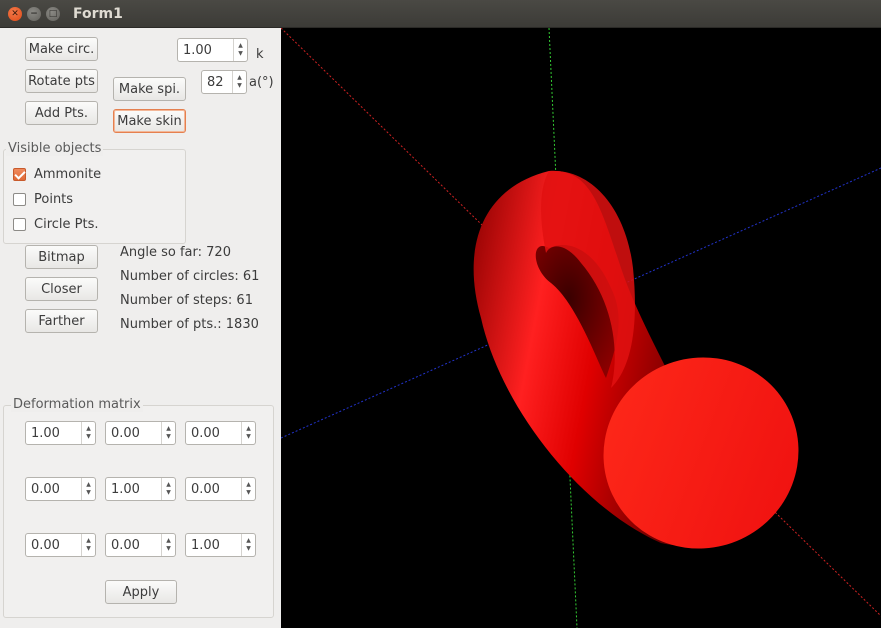  Describe the element at coordinates (61, 257) in the screenshot. I see `bitmap-button: Bitmap` at that location.